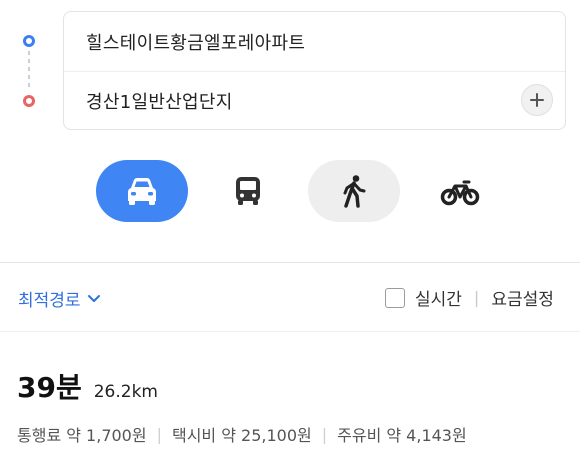 Image resolution: width=580 pixels, height=474 pixels. What do you see at coordinates (196, 43) in the screenshot?
I see `origin-text: 힐스테이트황금엘포레아파트` at bounding box center [196, 43].